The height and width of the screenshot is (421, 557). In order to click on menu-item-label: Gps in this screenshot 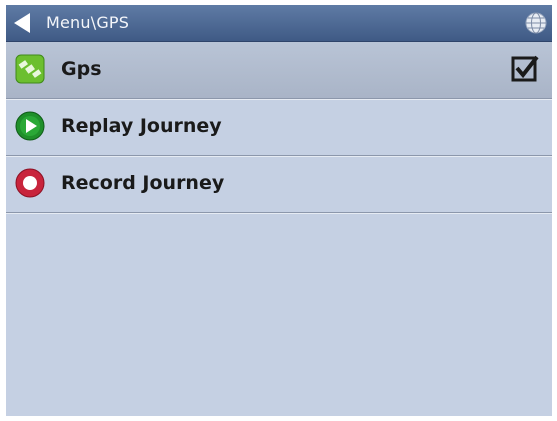, I will do `click(81, 69)`.